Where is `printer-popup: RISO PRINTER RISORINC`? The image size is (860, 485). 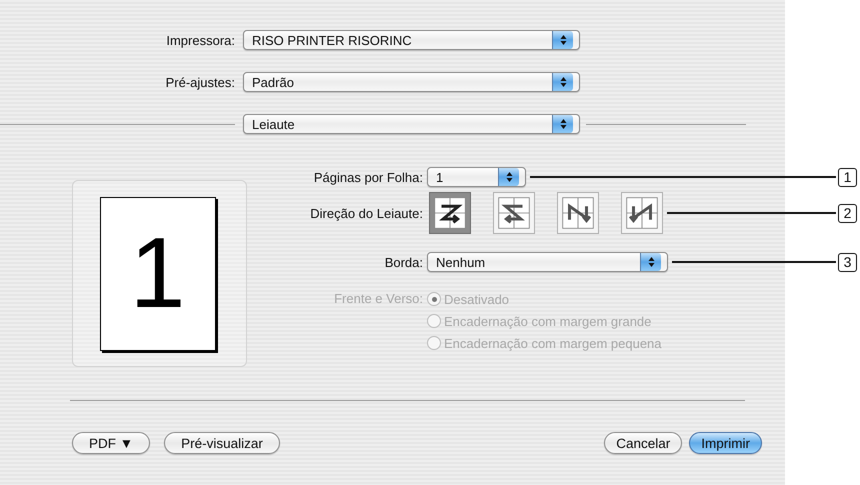
printer-popup: RISO PRINTER RISORINC is located at coordinates (411, 40).